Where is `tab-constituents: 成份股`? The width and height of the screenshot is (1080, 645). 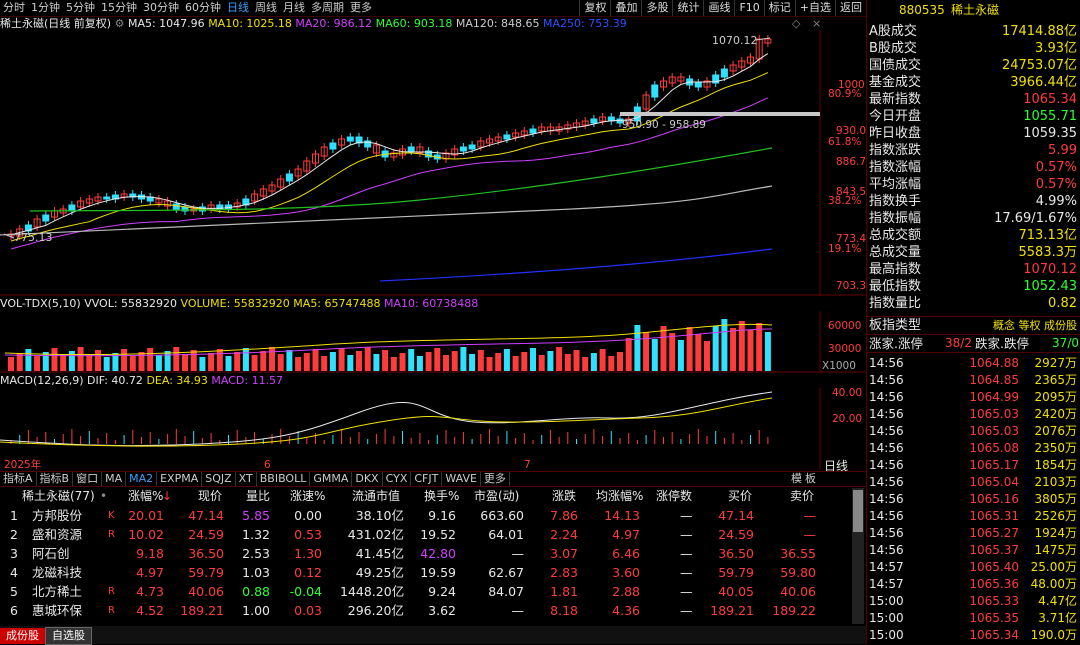
tab-constituents: 成份股 is located at coordinates (22, 636).